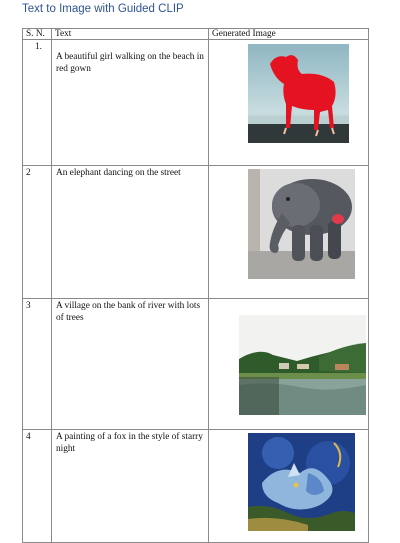 Image resolution: width=400 pixels, height=543 pixels. What do you see at coordinates (118, 173) in the screenshot?
I see `prompt-text: An elephant dancing on the street` at bounding box center [118, 173].